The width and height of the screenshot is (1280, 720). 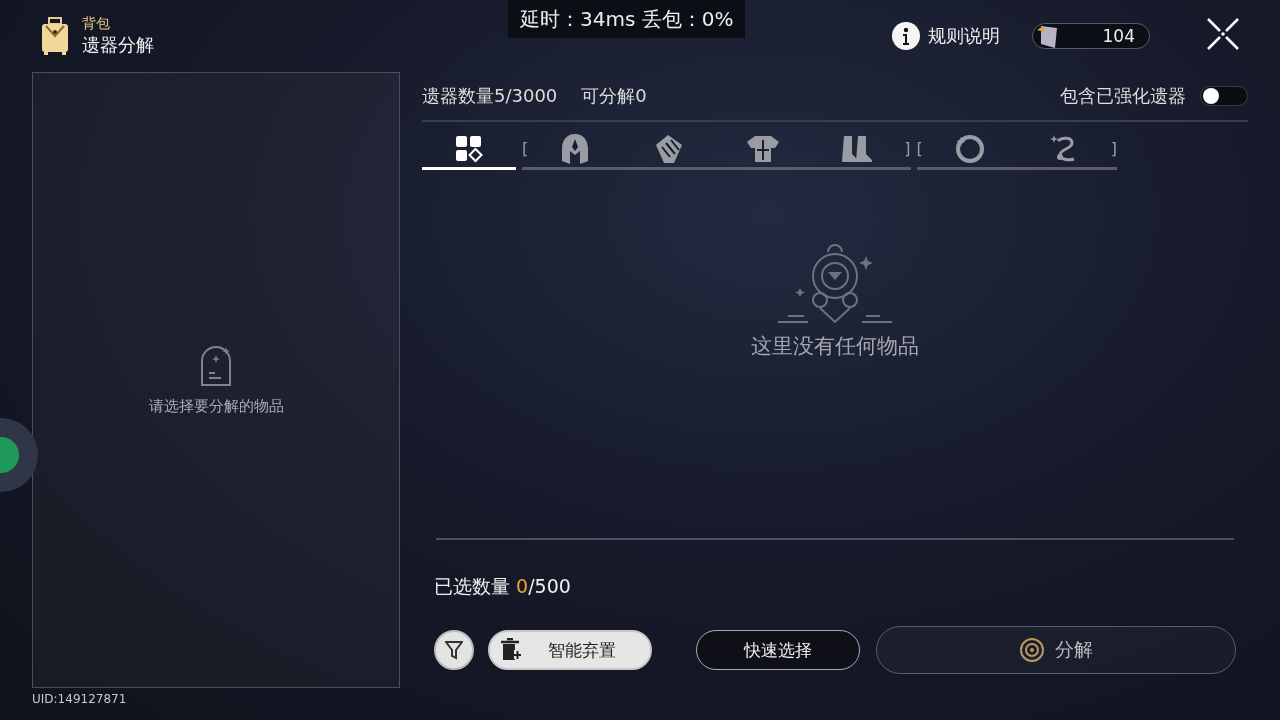 I want to click on selected-count: 已选数量 0/500, so click(x=503, y=586).